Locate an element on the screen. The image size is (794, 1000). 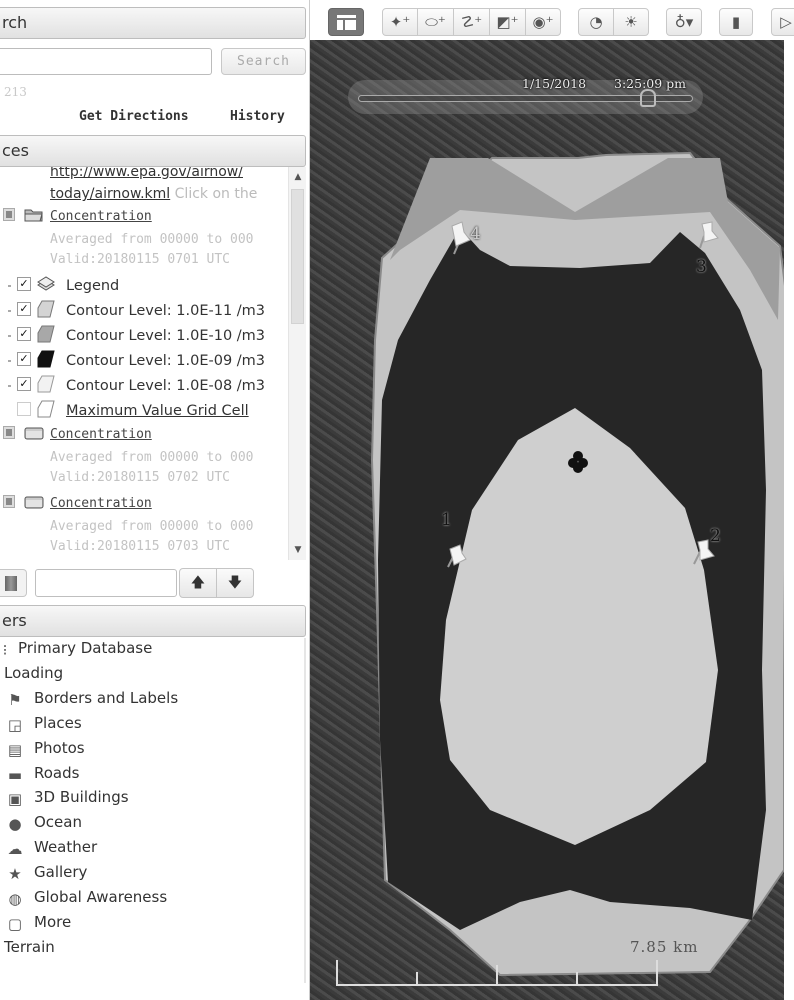
layer-item-photos: ▤ Photos is located at coordinates (150, 750).